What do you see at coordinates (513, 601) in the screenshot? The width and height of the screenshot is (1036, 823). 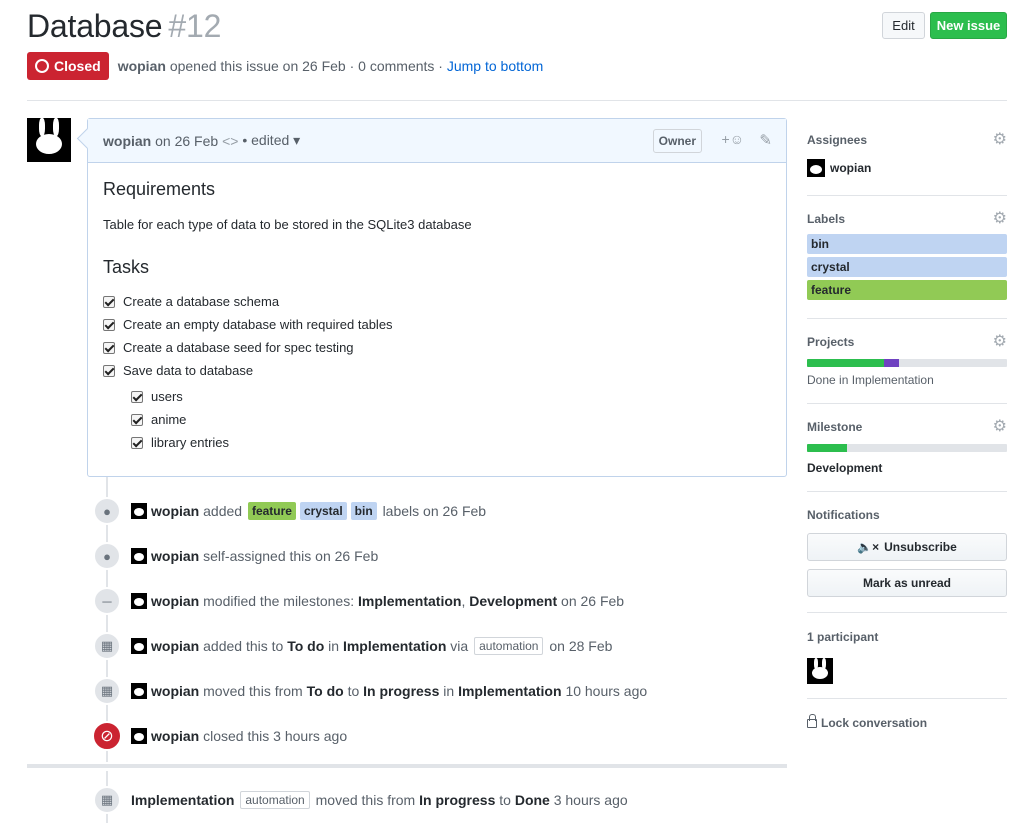 I see `milestone-link: Development` at bounding box center [513, 601].